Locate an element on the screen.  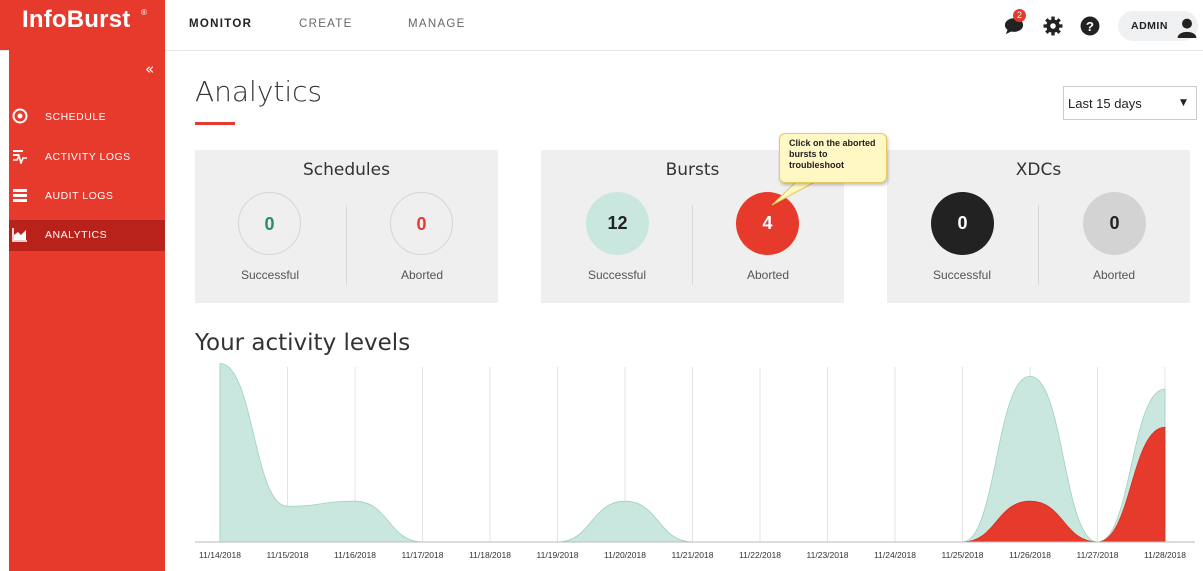
x-tick-label: 11/22/2018 is located at coordinates (760, 555).